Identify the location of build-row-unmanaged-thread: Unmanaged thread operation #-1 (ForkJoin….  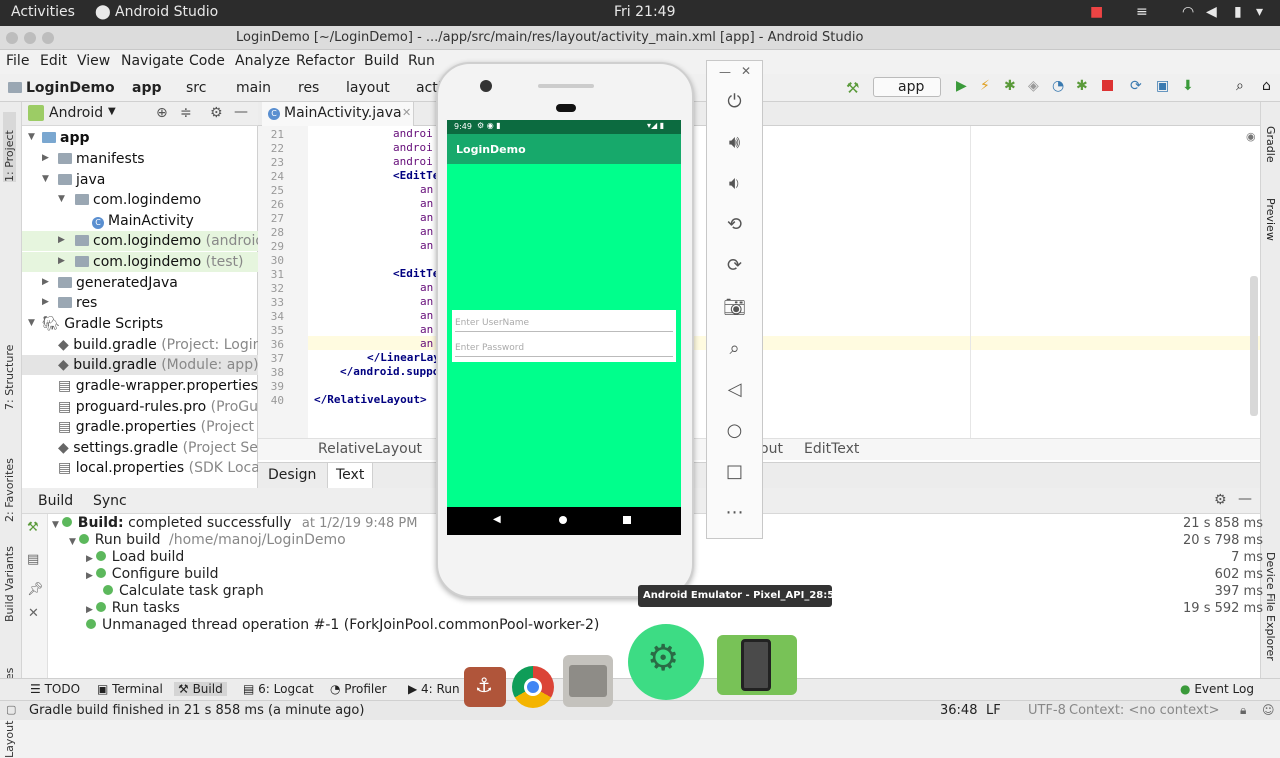
(342, 625).